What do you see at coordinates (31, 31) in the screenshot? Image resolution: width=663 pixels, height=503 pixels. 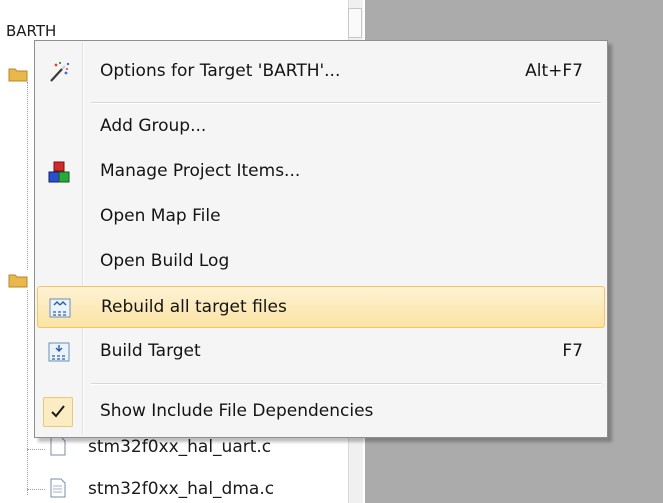 I see `tree-root-label: BARTH` at bounding box center [31, 31].